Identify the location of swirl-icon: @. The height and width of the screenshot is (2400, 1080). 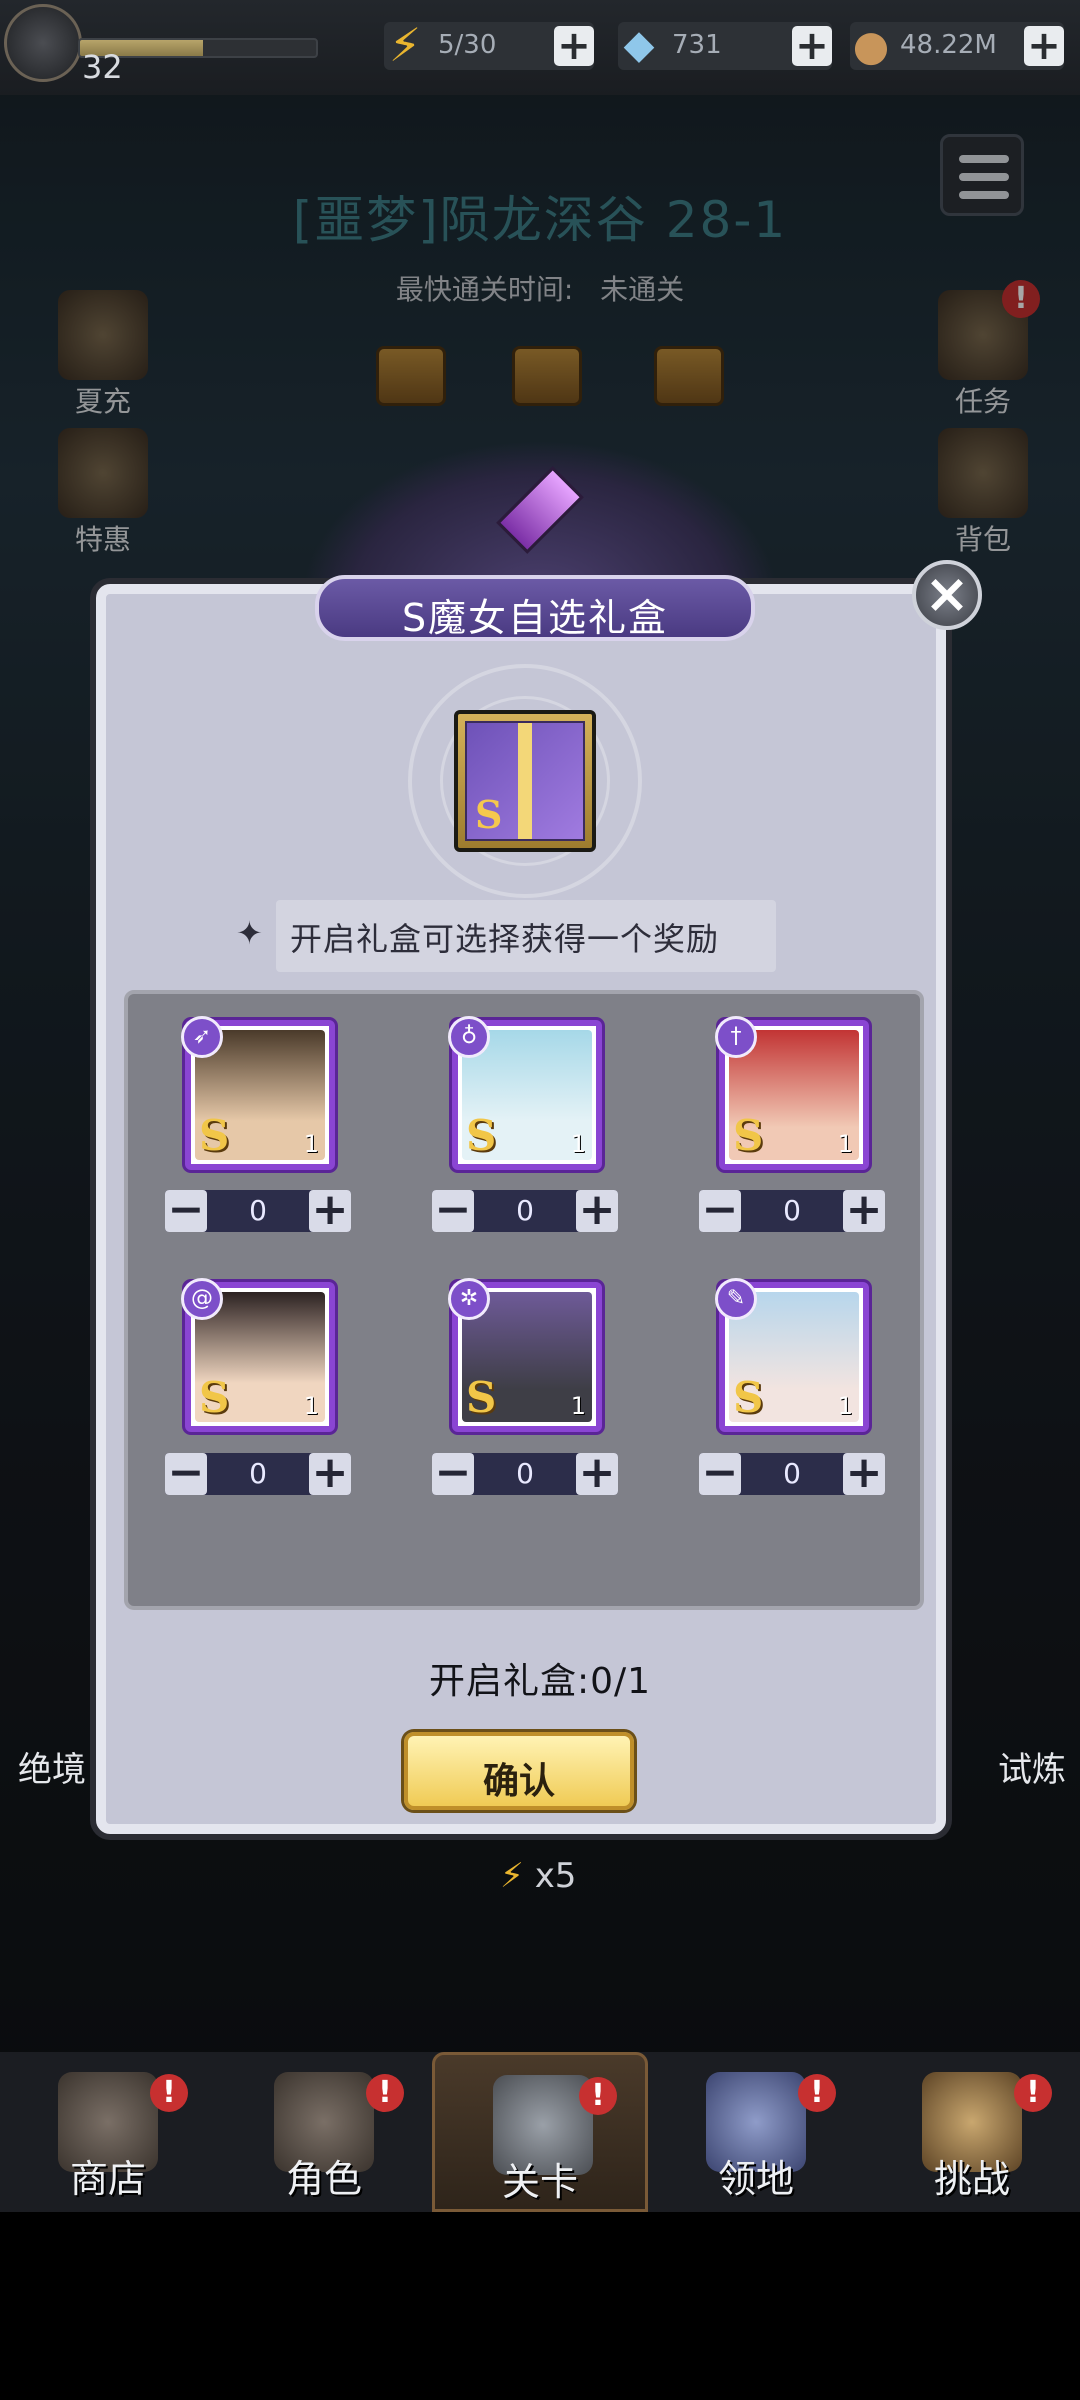
(202, 1299).